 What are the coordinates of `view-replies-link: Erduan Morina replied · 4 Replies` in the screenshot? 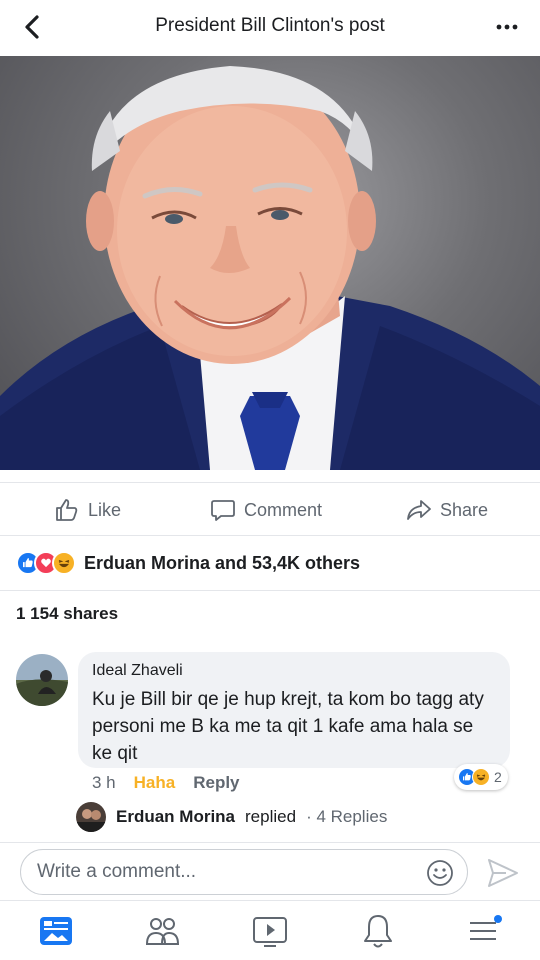 It's located at (231, 817).